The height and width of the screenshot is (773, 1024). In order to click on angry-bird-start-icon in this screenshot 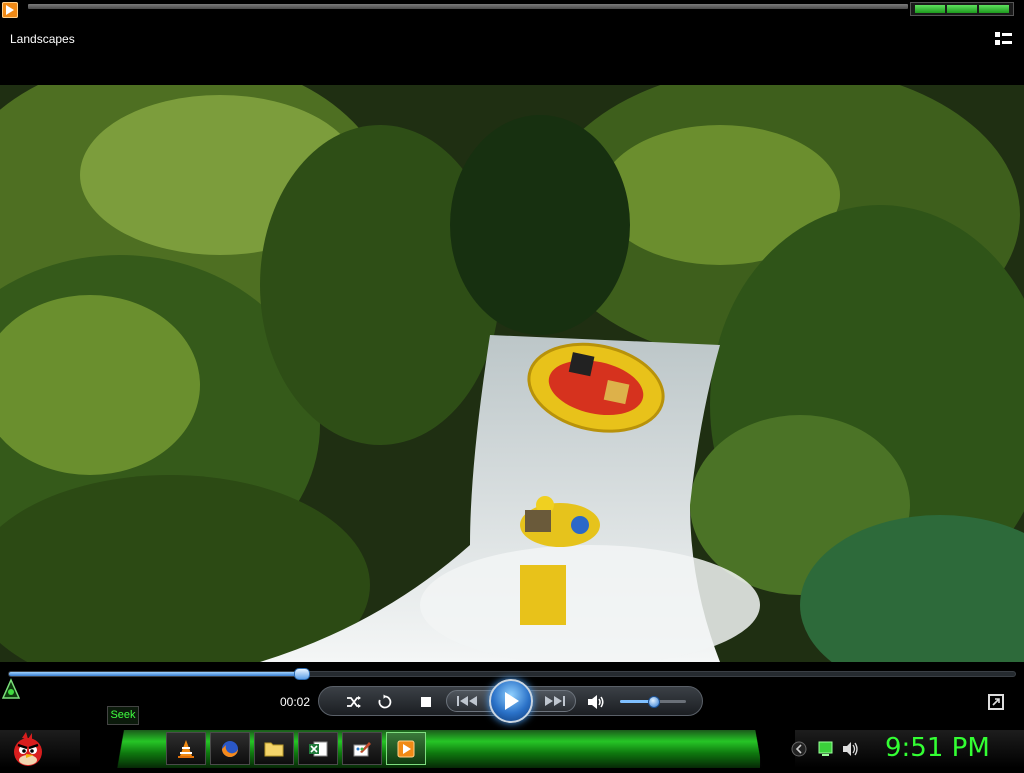, I will do `click(28, 749)`.